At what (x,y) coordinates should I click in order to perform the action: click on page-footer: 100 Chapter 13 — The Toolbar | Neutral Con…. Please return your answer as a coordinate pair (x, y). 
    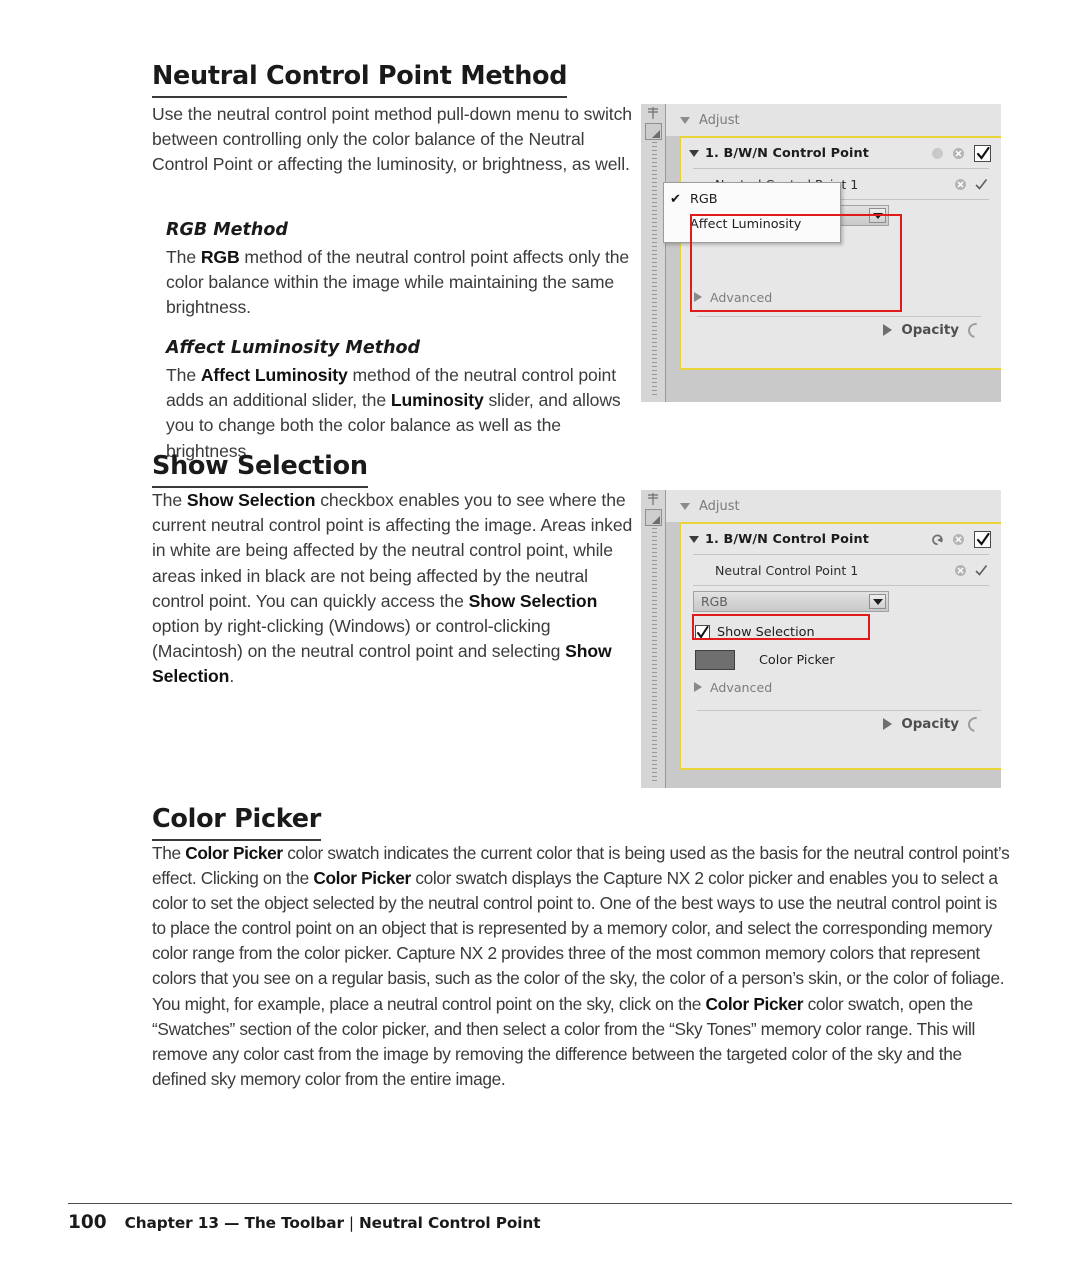
    Looking at the image, I should click on (304, 1222).